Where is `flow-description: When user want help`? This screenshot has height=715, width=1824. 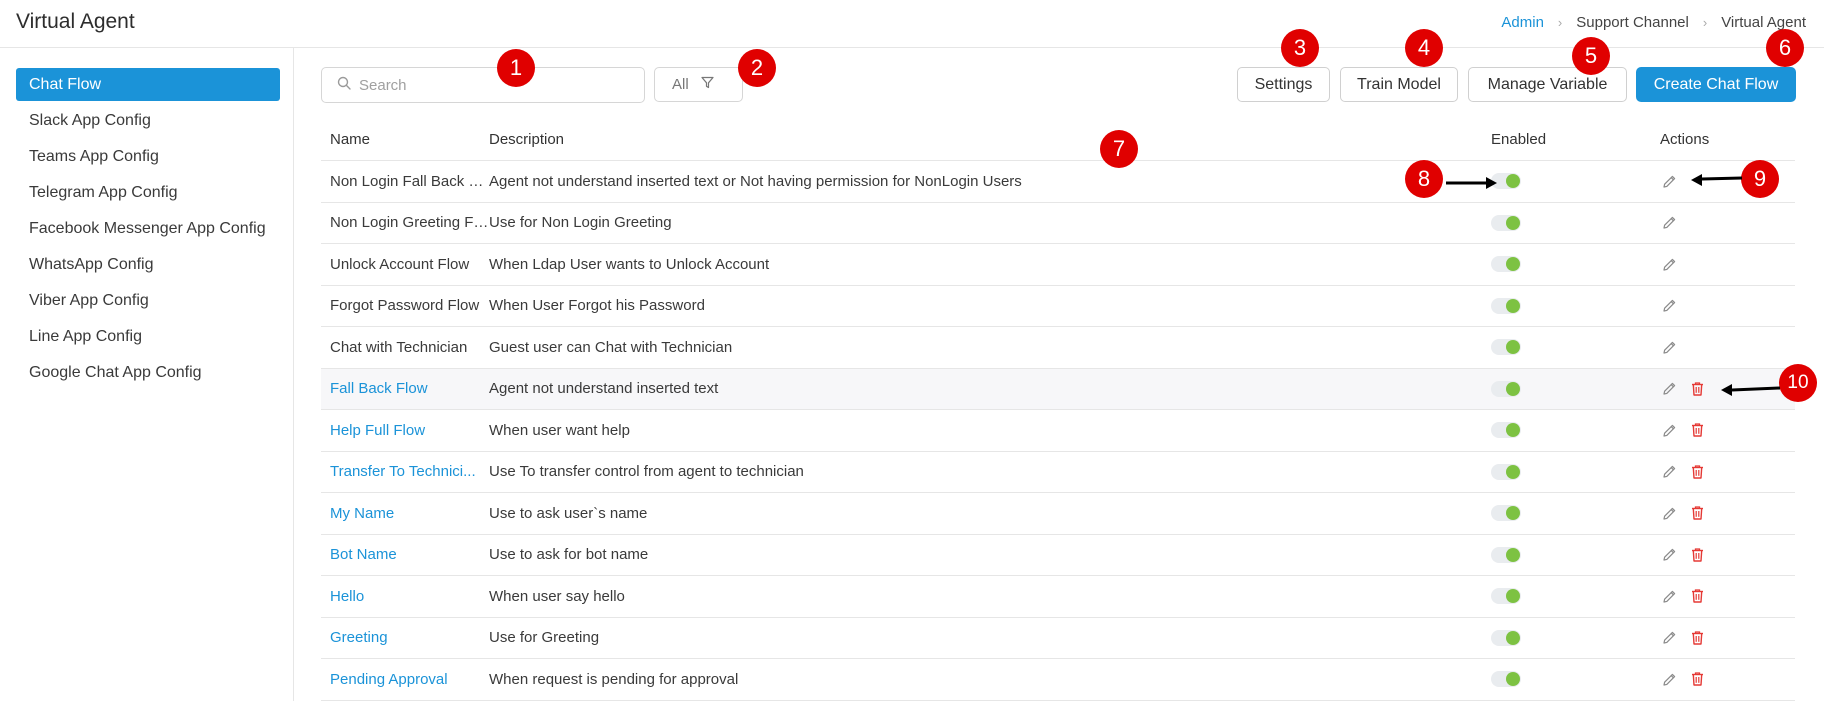
flow-description: When user want help is located at coordinates (559, 430).